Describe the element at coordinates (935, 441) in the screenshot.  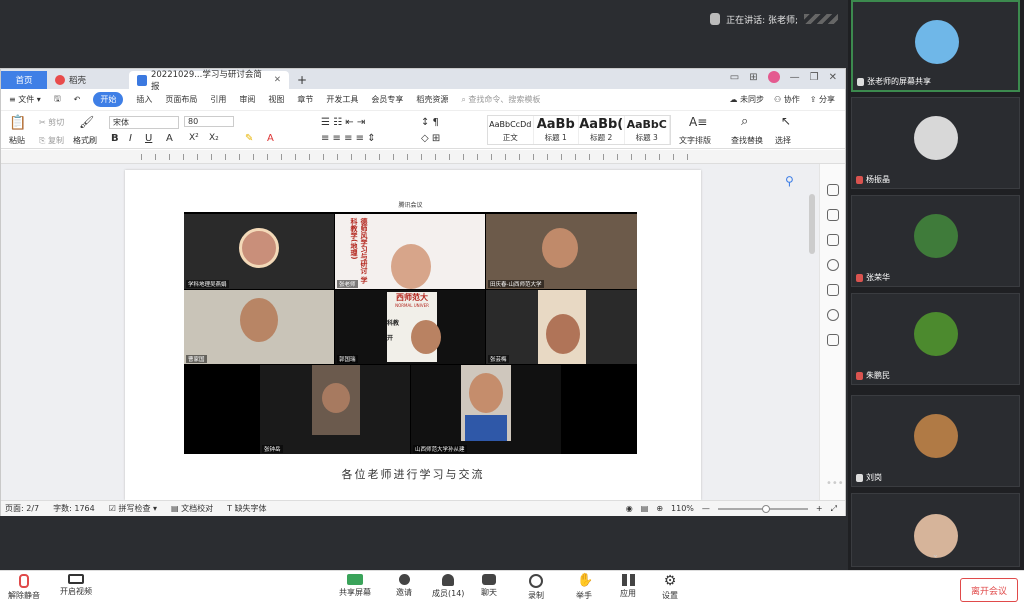
I see `participant-tile: 刘岗` at that location.